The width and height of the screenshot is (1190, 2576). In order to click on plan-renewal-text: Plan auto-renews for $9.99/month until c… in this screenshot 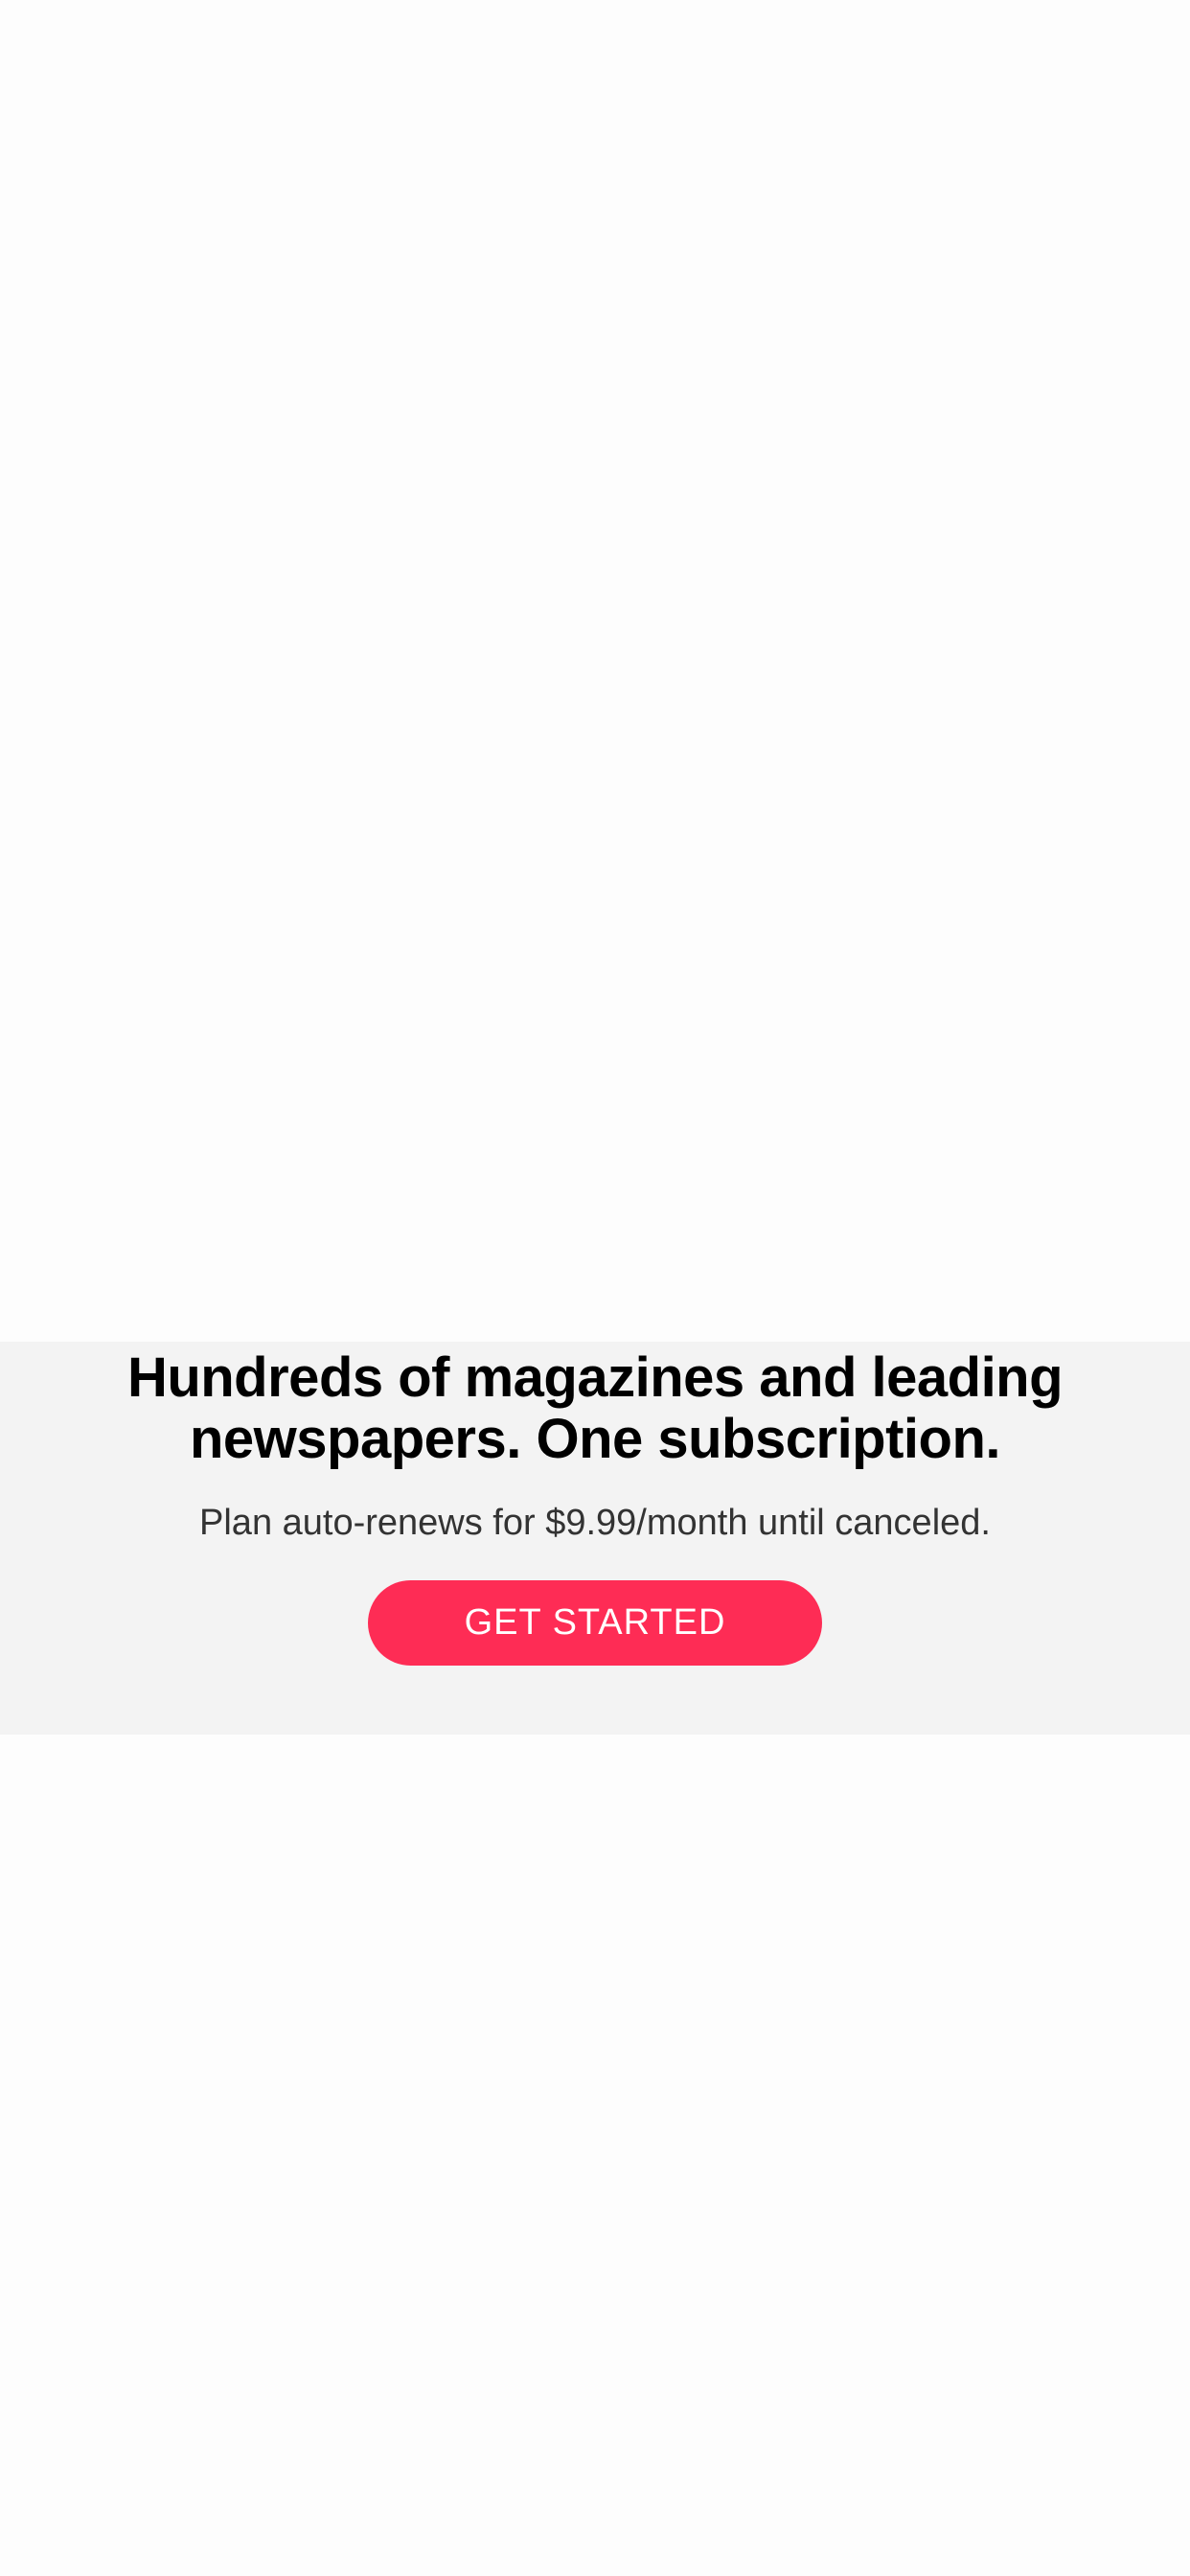, I will do `click(595, 1523)`.